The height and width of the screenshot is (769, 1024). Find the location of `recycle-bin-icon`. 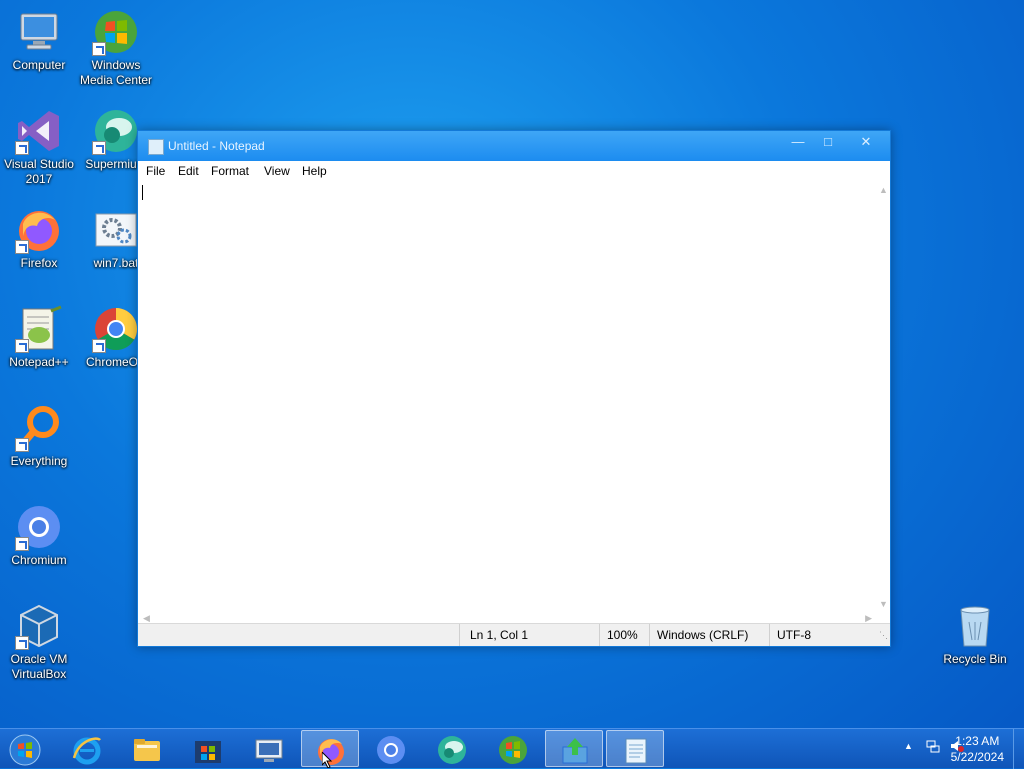

recycle-bin-icon is located at coordinates (975, 626).